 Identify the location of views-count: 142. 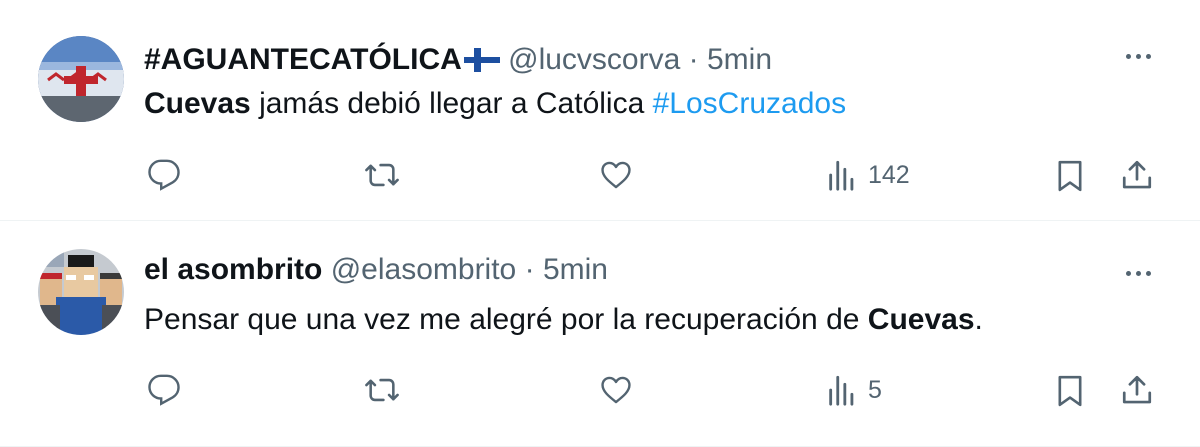
(889, 174).